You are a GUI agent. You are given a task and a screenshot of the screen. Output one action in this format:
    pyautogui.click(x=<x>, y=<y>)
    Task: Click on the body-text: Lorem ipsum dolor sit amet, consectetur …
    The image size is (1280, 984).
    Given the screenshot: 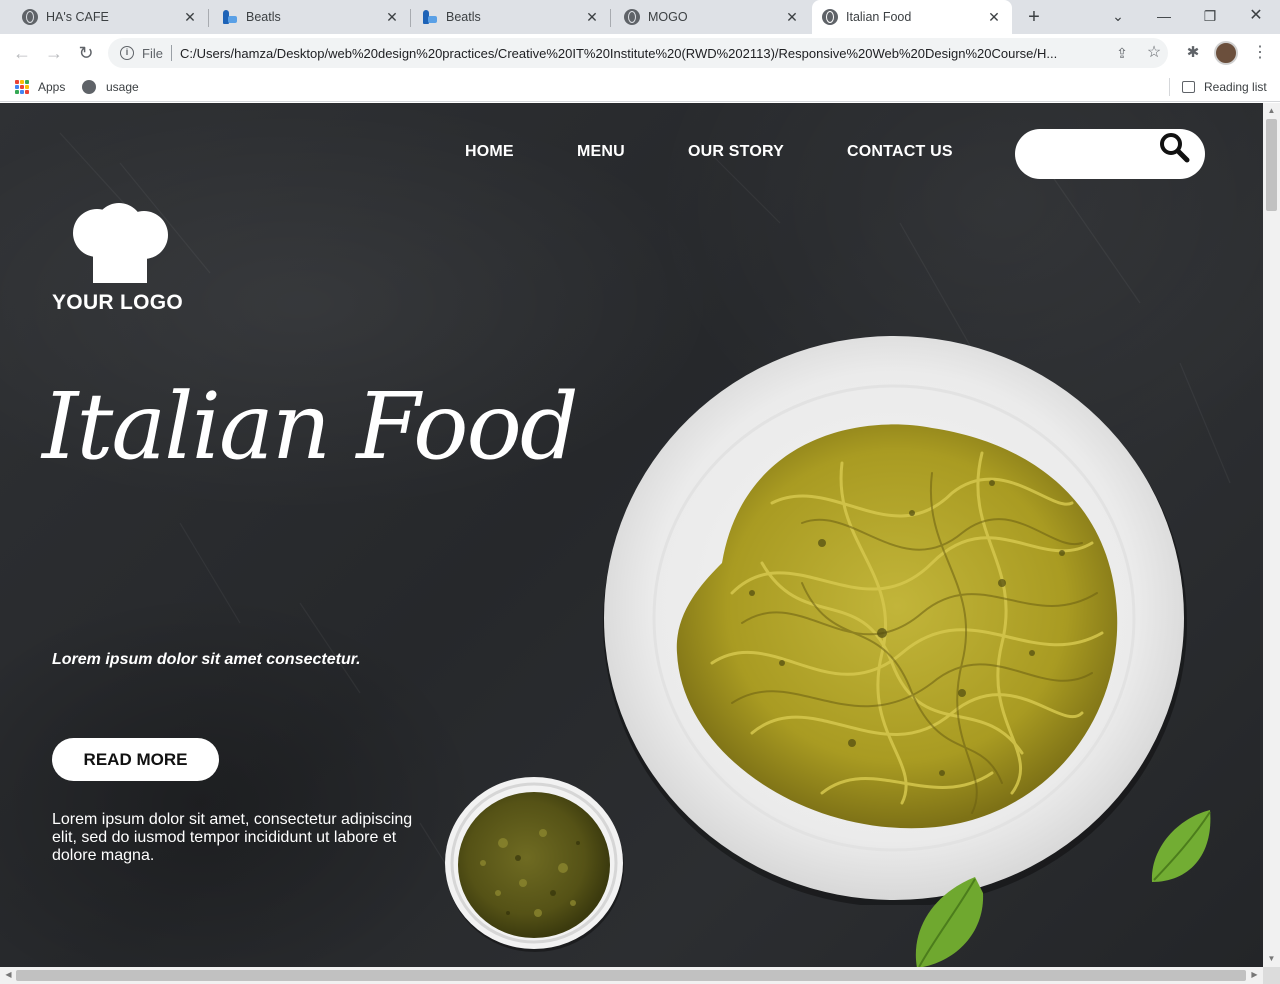 What is the action you would take?
    pyautogui.click(x=232, y=837)
    